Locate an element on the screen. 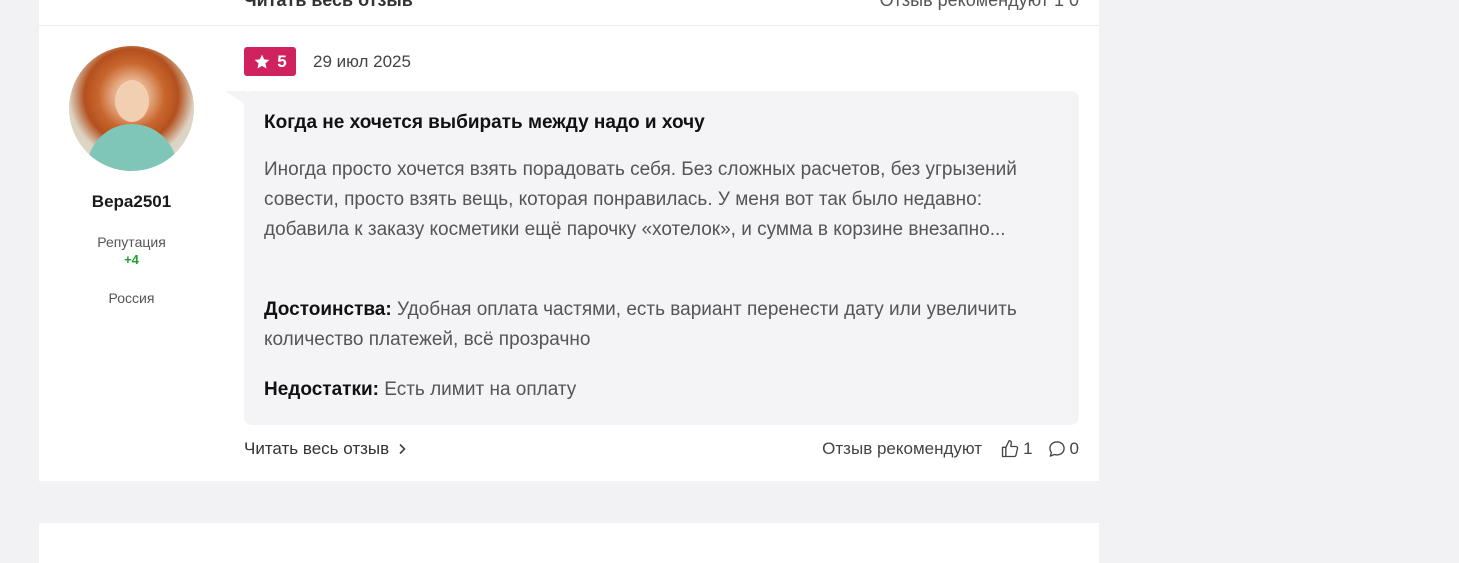  like-count: 1 is located at coordinates (1028, 448).